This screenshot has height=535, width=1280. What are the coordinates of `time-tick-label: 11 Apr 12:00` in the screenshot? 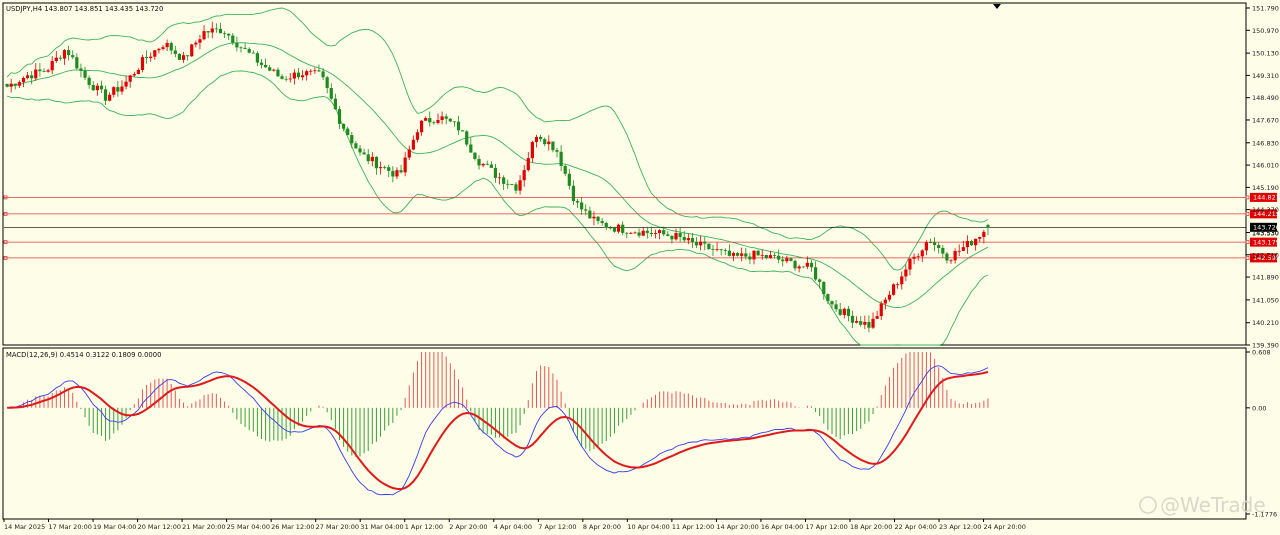 It's located at (693, 527).